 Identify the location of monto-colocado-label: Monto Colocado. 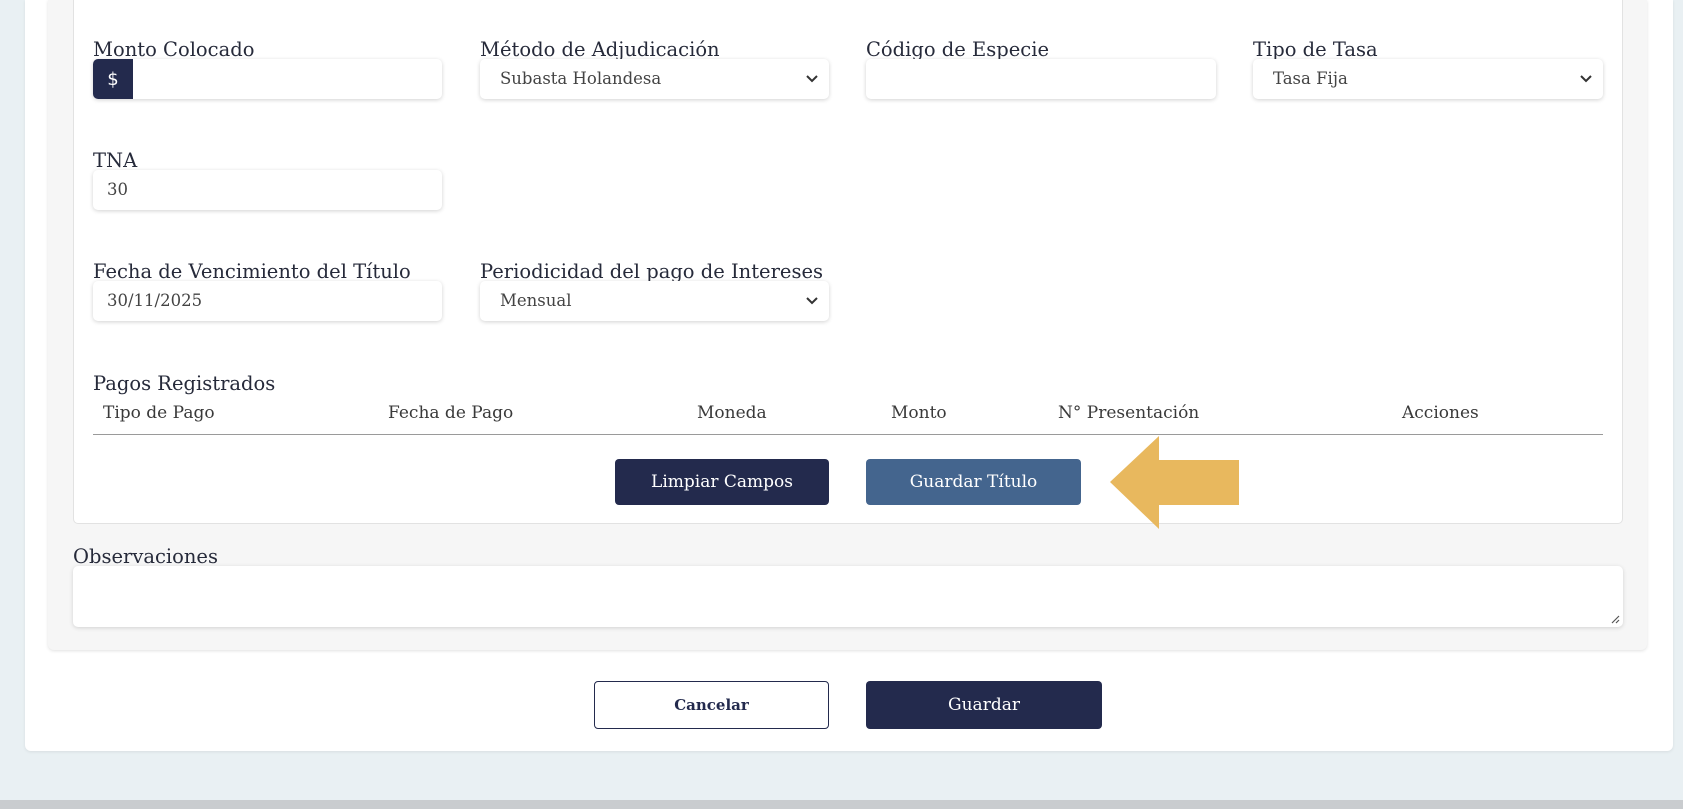
(174, 49).